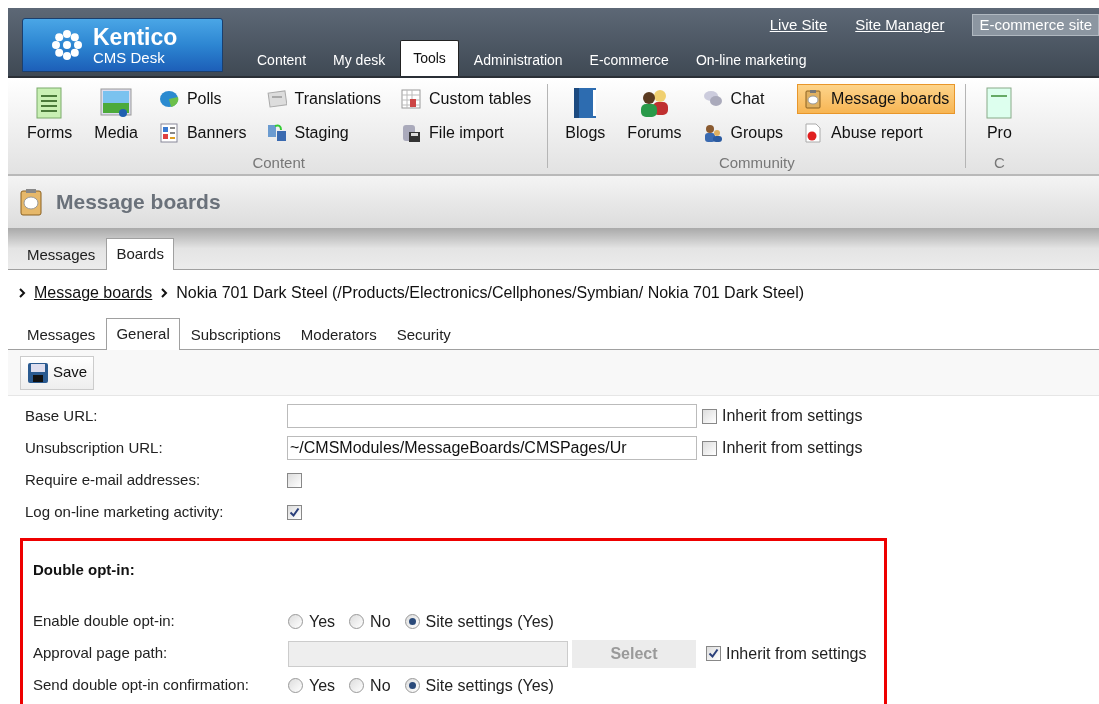  I want to click on breadcrumb-current: Nokia 701 Dark Steel (/Products/Electronics/Cellphones/Symbian/ Nokia 701 Dark Steel), so click(490, 293).